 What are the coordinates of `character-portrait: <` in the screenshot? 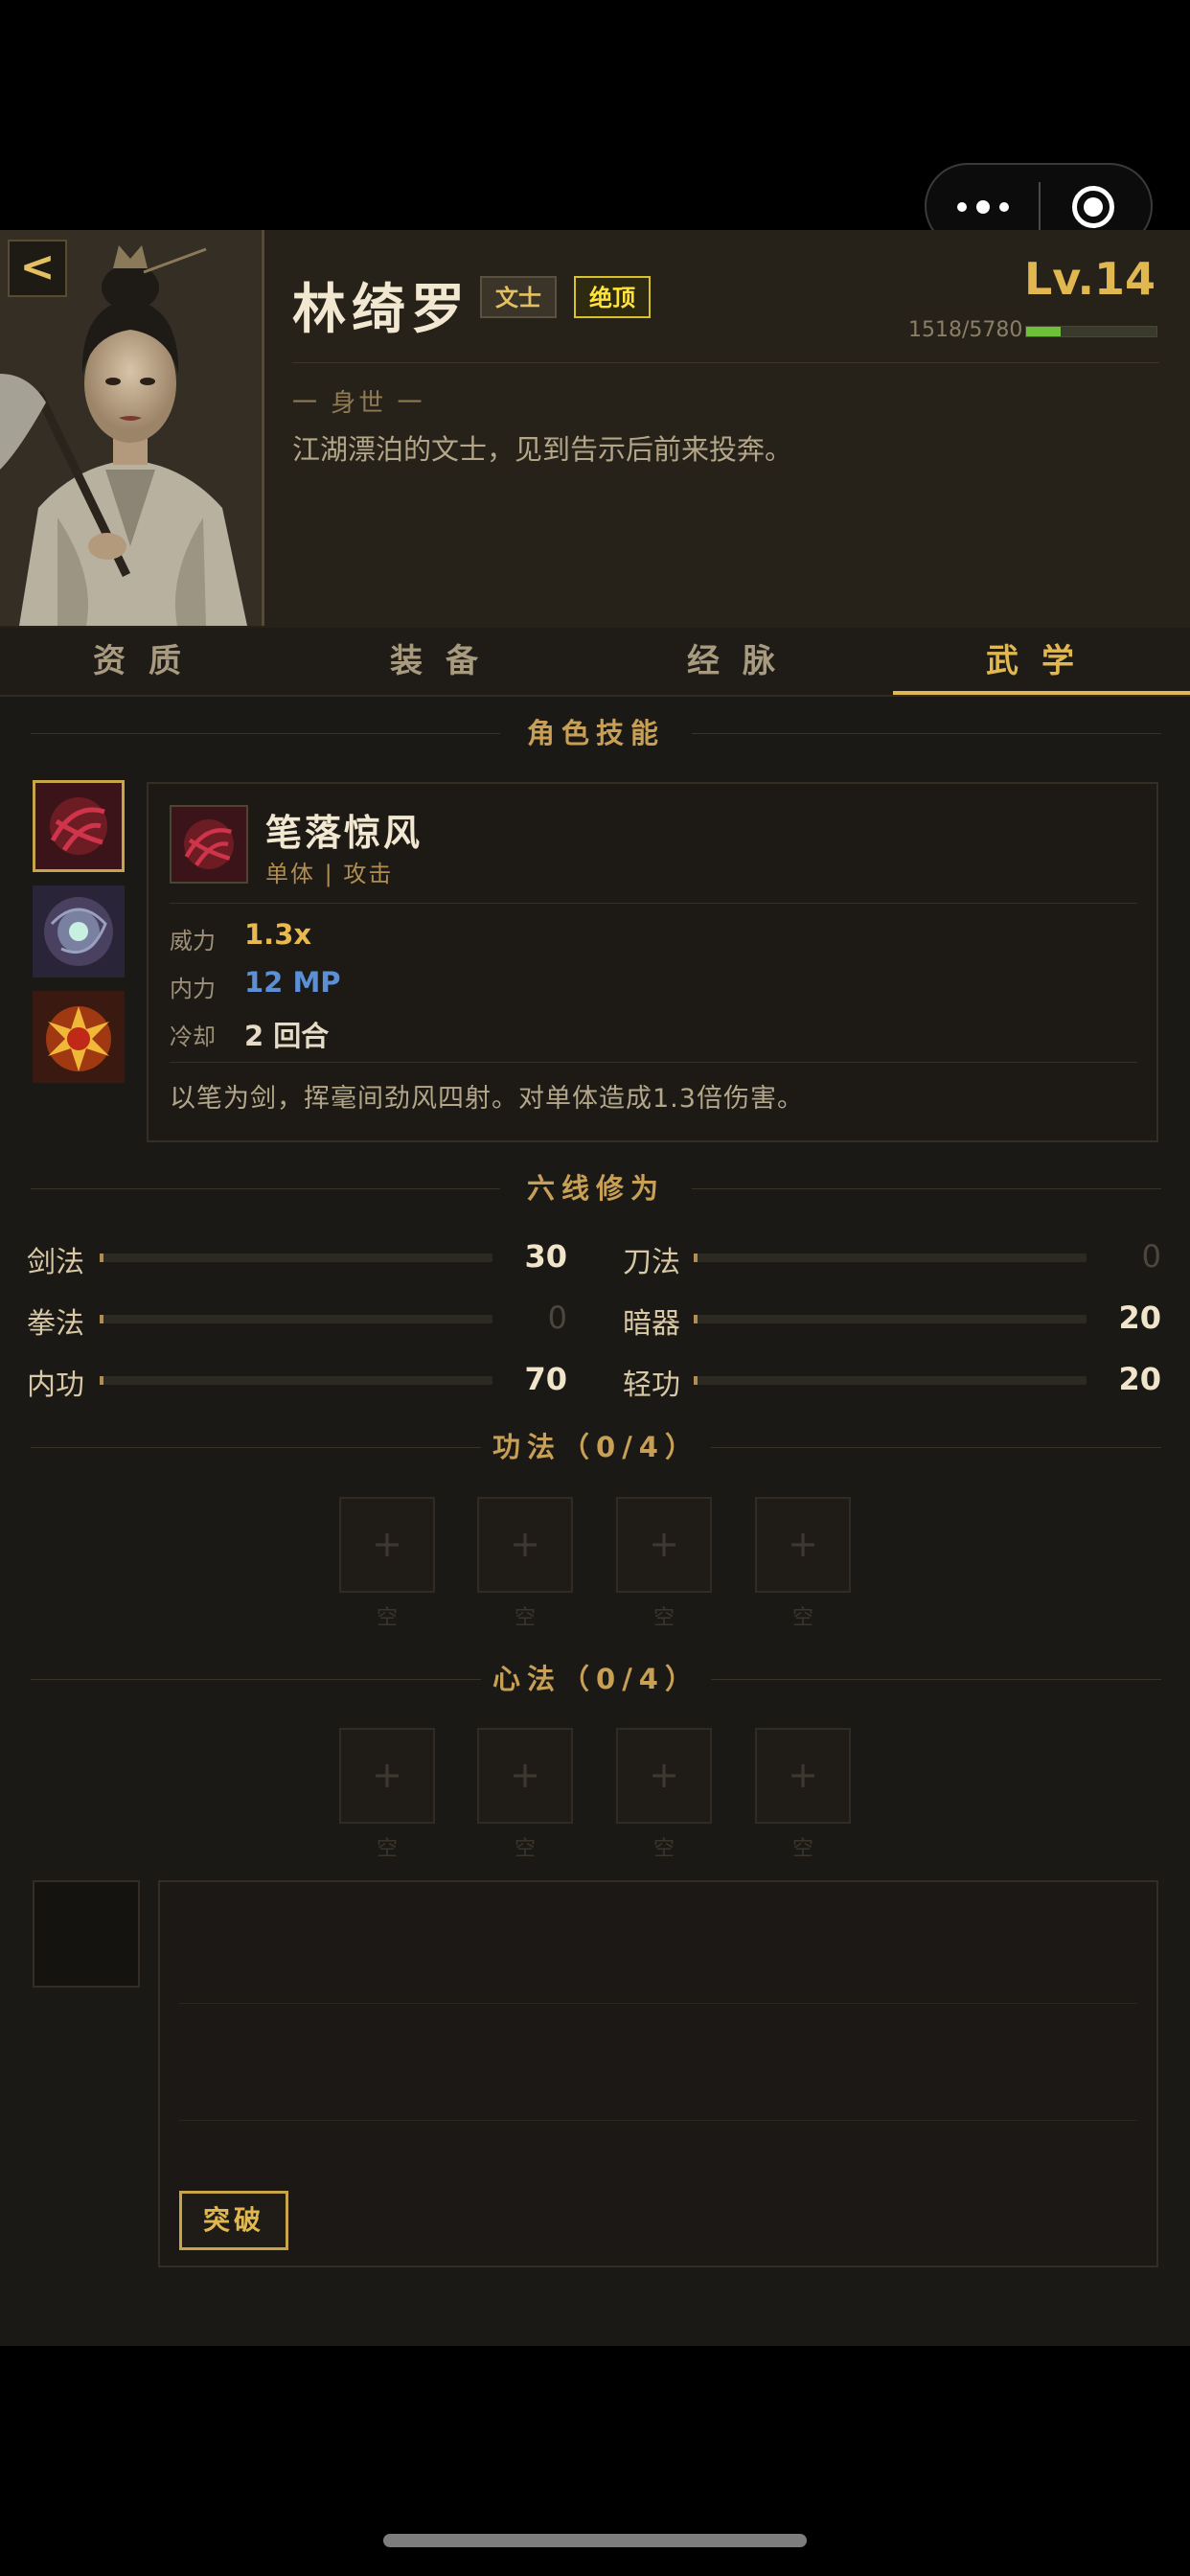 It's located at (132, 428).